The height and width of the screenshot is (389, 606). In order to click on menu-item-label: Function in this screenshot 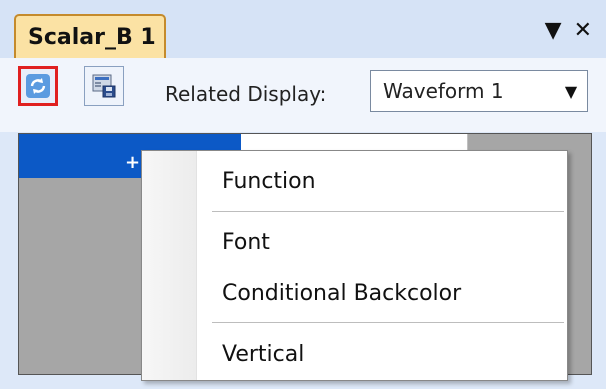, I will do `click(269, 181)`.